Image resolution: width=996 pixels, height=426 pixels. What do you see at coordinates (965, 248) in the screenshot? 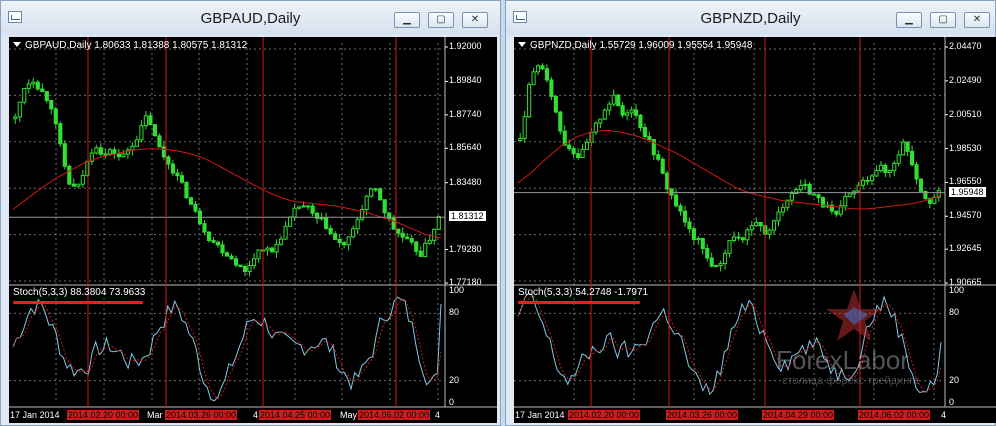
I see `price-tick-label: 1.92645` at bounding box center [965, 248].